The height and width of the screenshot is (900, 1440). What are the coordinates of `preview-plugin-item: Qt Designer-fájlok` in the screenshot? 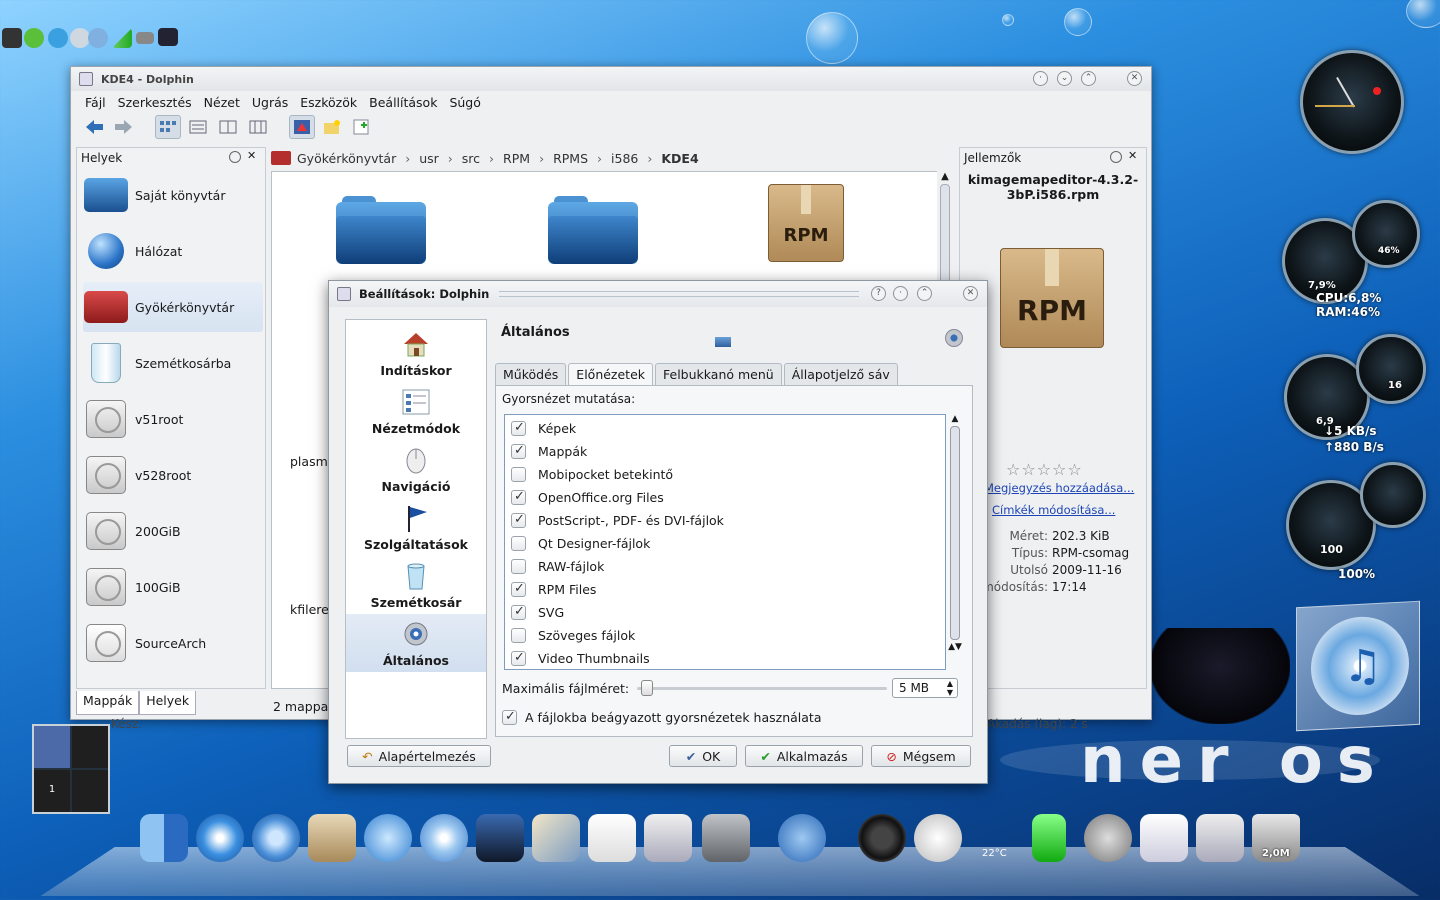 It's located at (580, 543).